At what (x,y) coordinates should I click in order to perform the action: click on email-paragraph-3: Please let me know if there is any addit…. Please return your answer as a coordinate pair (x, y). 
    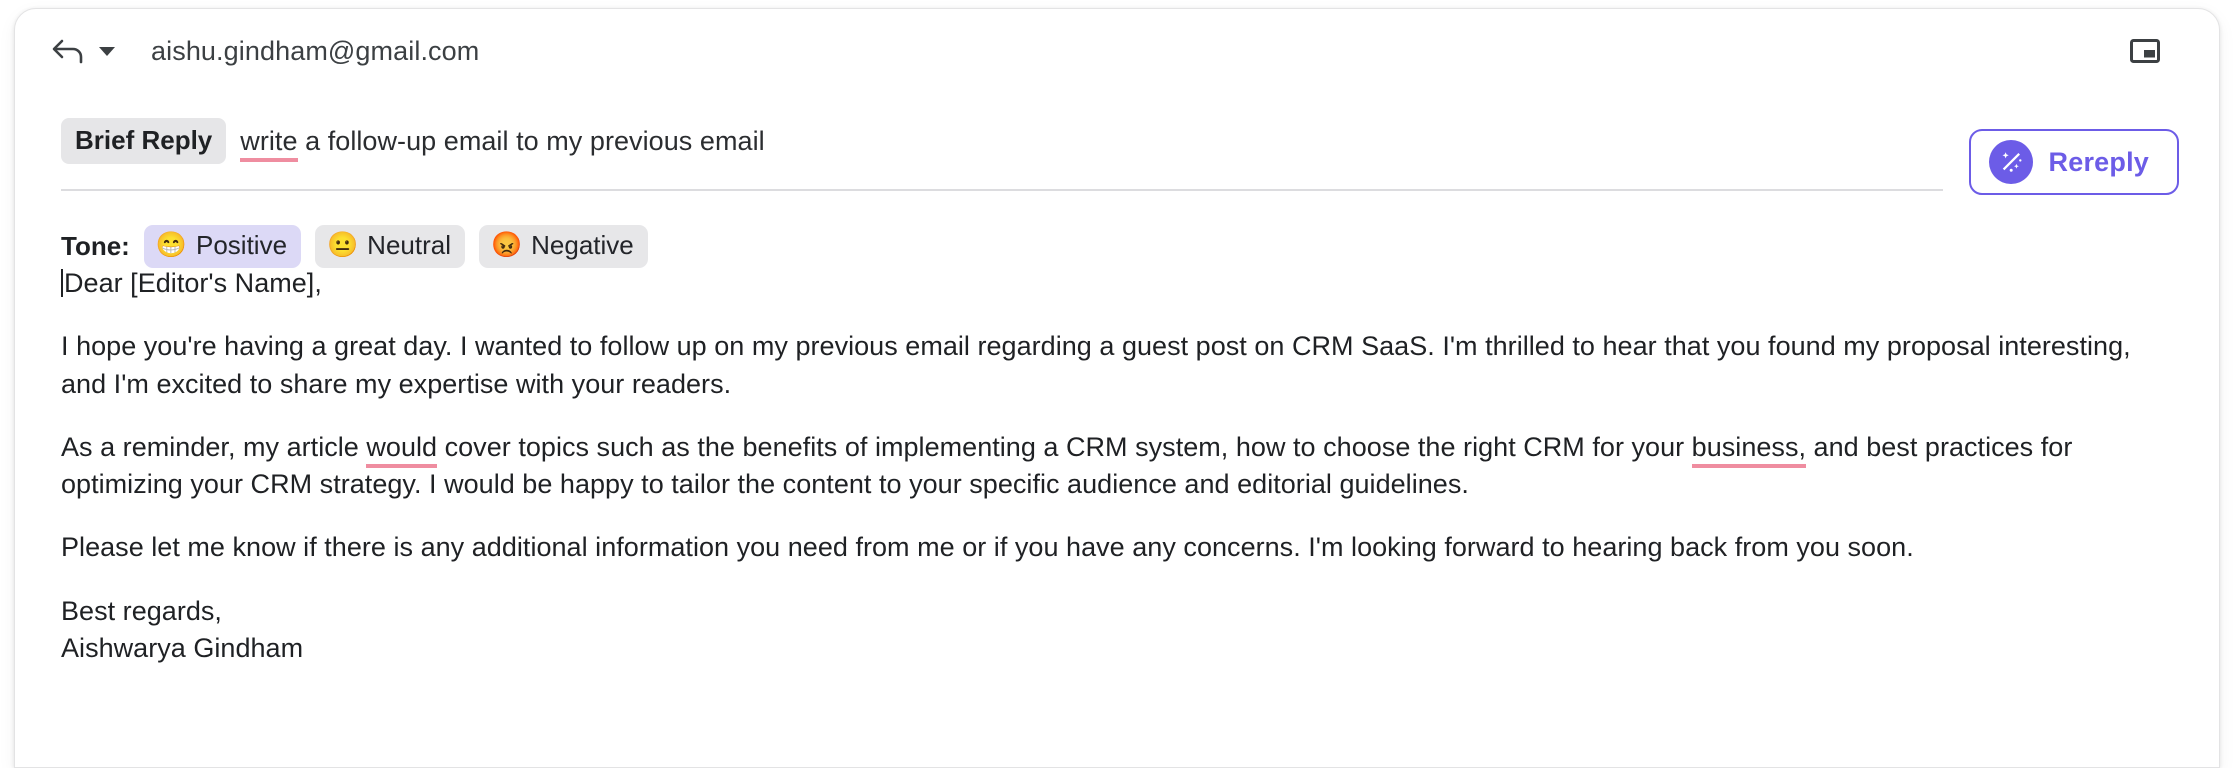
    Looking at the image, I should click on (987, 547).